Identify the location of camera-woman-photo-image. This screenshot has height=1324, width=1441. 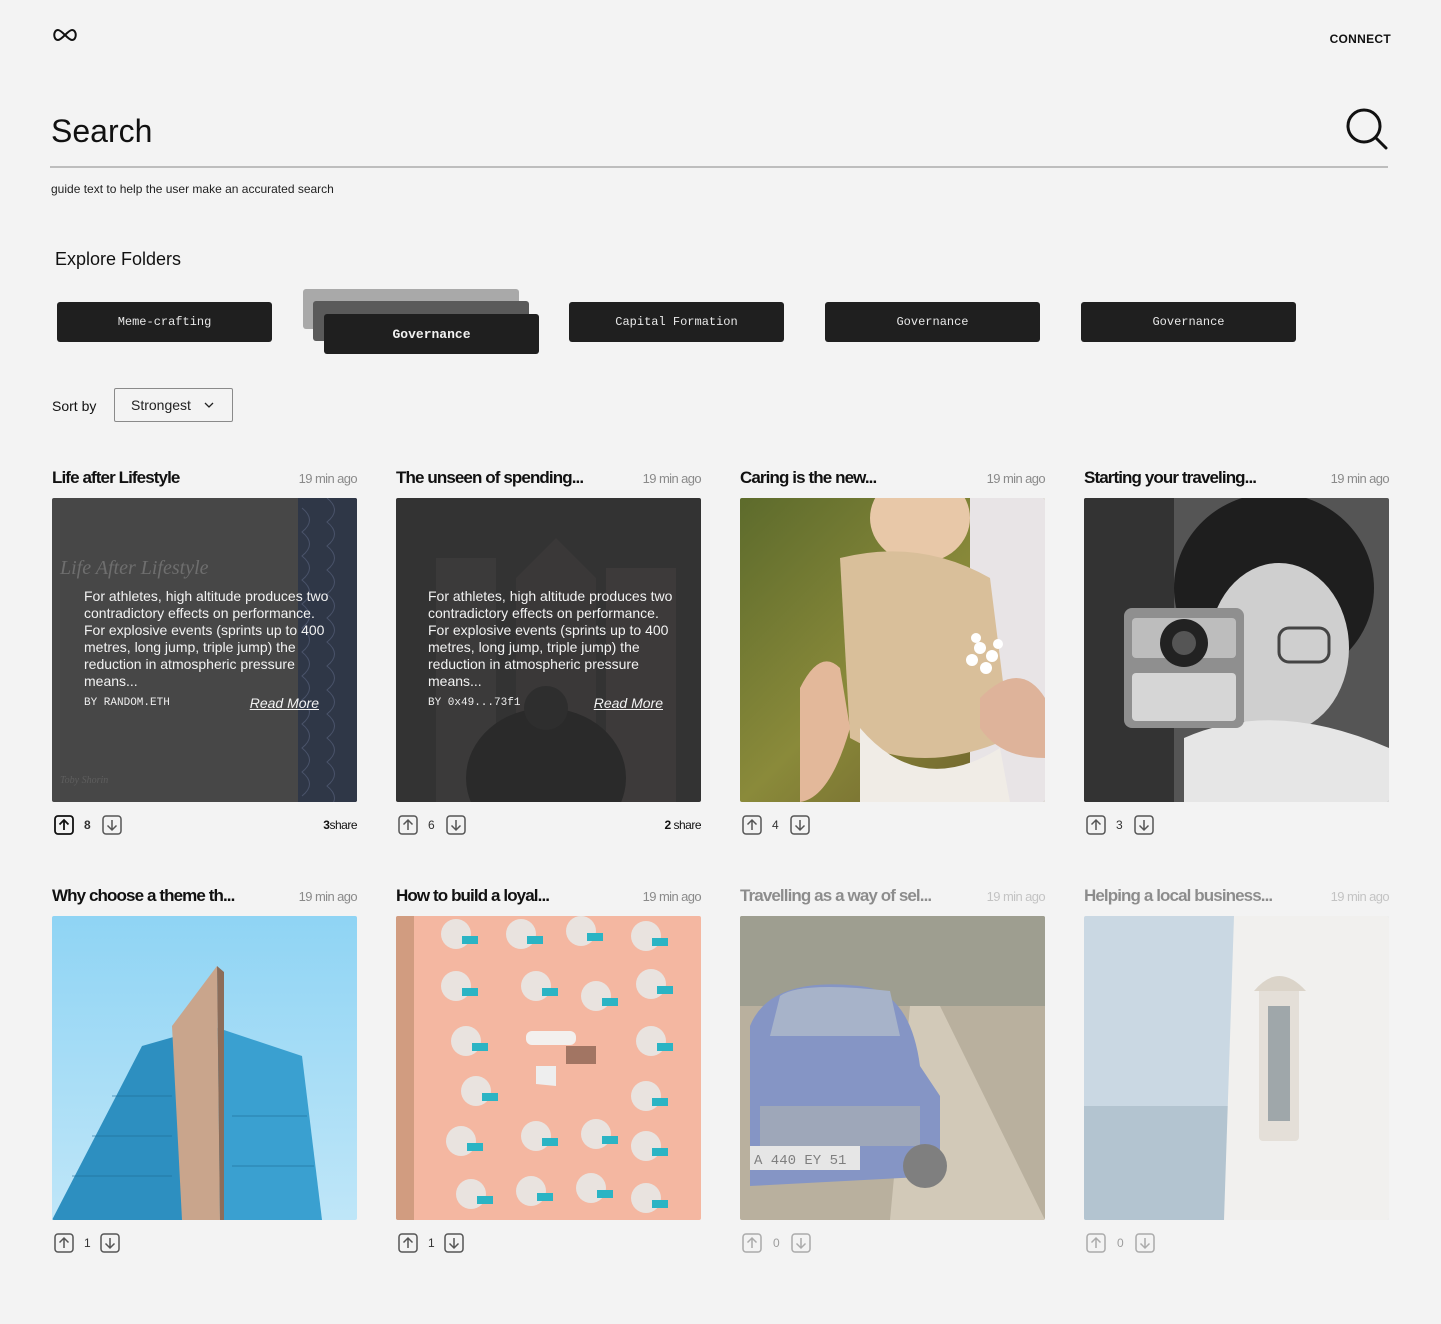
(1236, 650).